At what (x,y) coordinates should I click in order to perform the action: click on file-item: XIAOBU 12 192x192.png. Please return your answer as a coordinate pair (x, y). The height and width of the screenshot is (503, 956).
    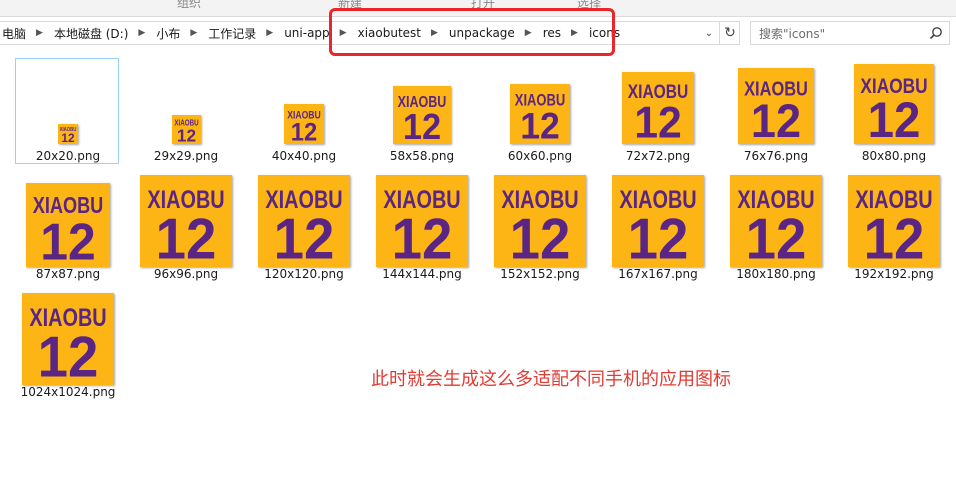
    Looking at the image, I should click on (894, 229).